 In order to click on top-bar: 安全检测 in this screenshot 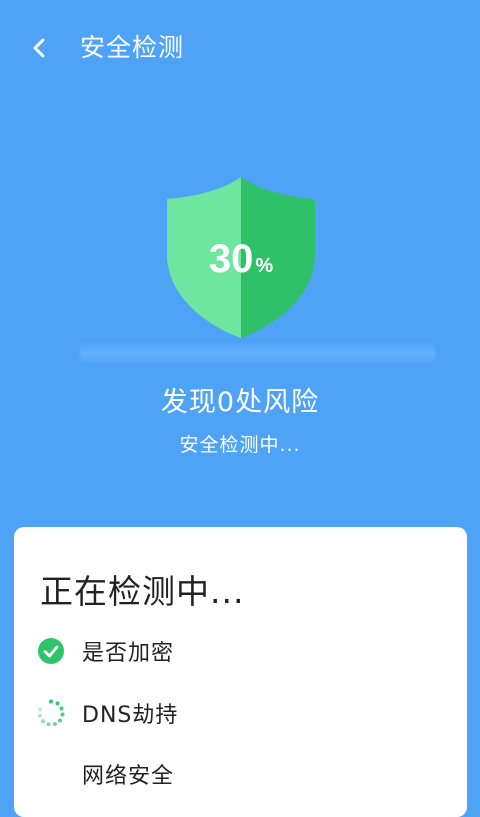, I will do `click(240, 48)`.